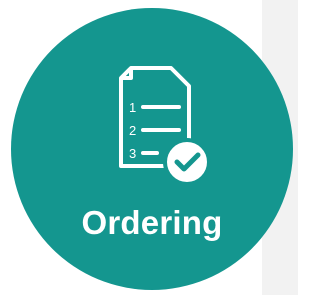  What do you see at coordinates (132, 107) in the screenshot?
I see `list-number-1: 1` at bounding box center [132, 107].